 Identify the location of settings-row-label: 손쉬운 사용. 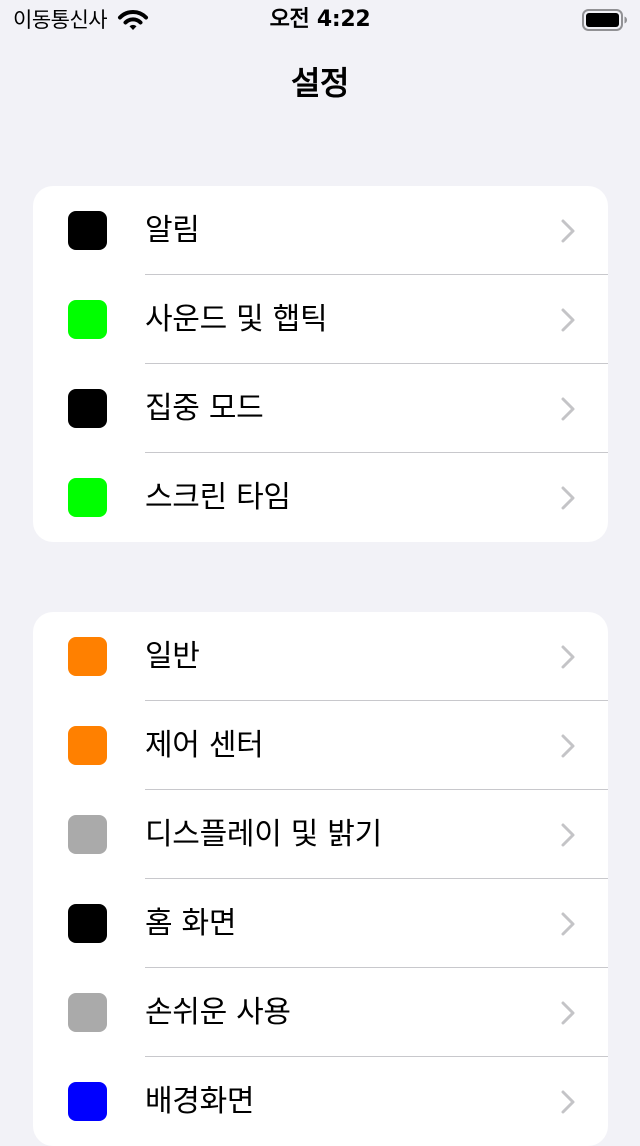
(218, 1012).